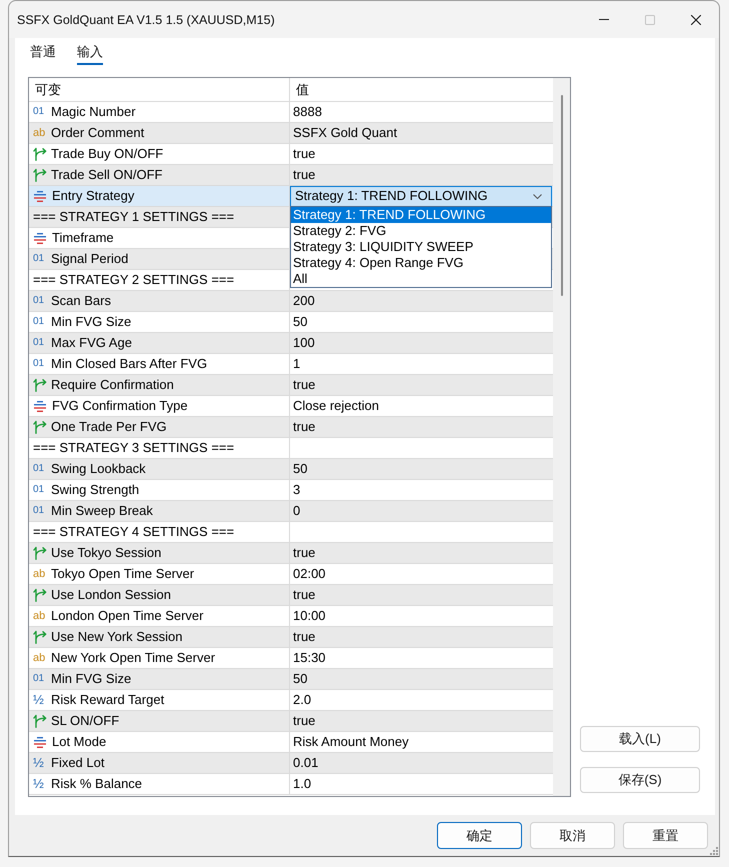 This screenshot has height=867, width=729. I want to click on section-heading: === STRATEGY 4 SETTINGS ===, so click(133, 532).